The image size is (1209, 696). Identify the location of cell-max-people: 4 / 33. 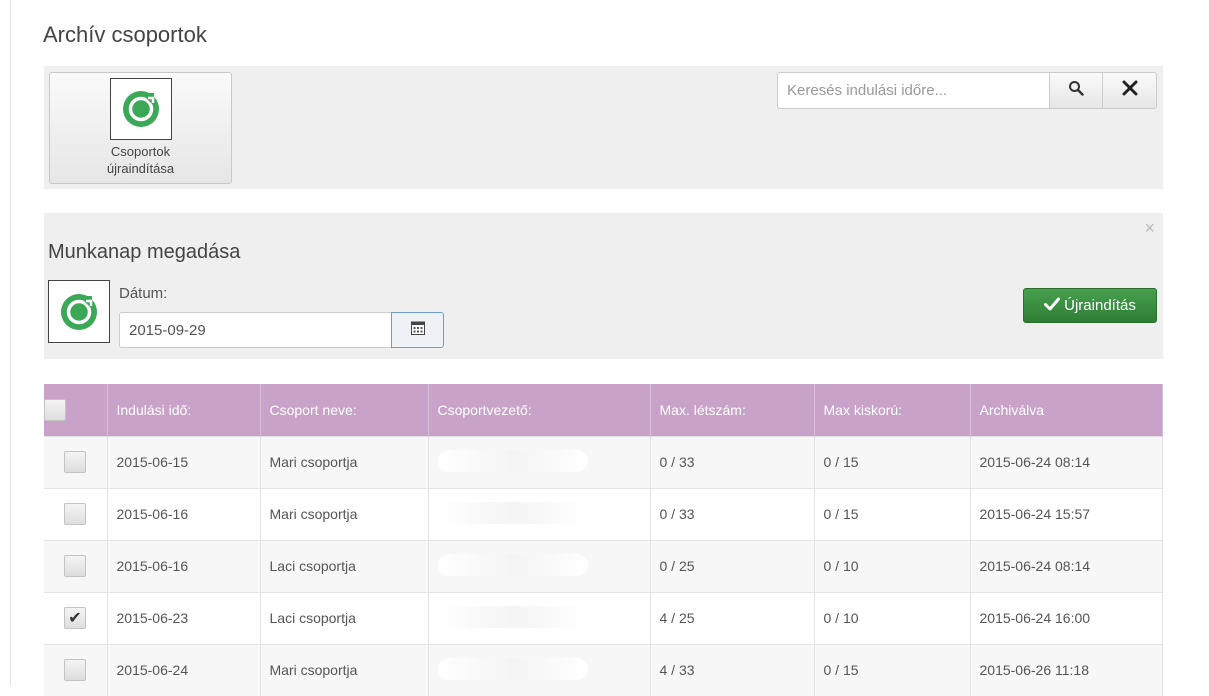
(732, 669).